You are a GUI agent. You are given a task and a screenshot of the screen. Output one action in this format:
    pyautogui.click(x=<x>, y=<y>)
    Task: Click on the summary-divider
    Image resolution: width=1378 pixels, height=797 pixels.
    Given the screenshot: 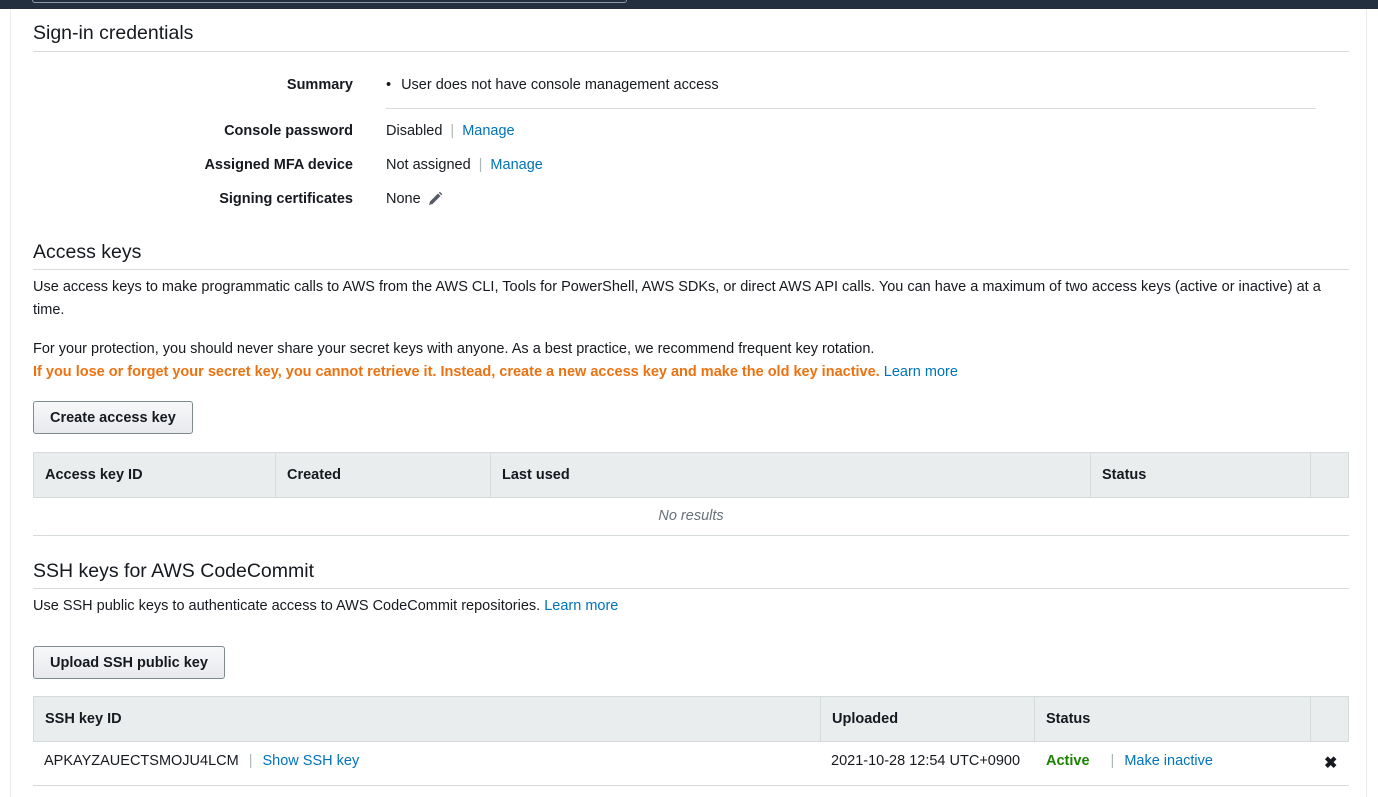 What is the action you would take?
    pyautogui.click(x=851, y=108)
    